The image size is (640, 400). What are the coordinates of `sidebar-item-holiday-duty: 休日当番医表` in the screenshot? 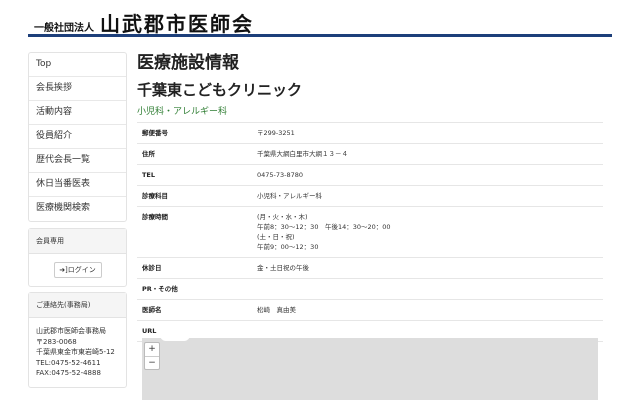 It's located at (77, 185).